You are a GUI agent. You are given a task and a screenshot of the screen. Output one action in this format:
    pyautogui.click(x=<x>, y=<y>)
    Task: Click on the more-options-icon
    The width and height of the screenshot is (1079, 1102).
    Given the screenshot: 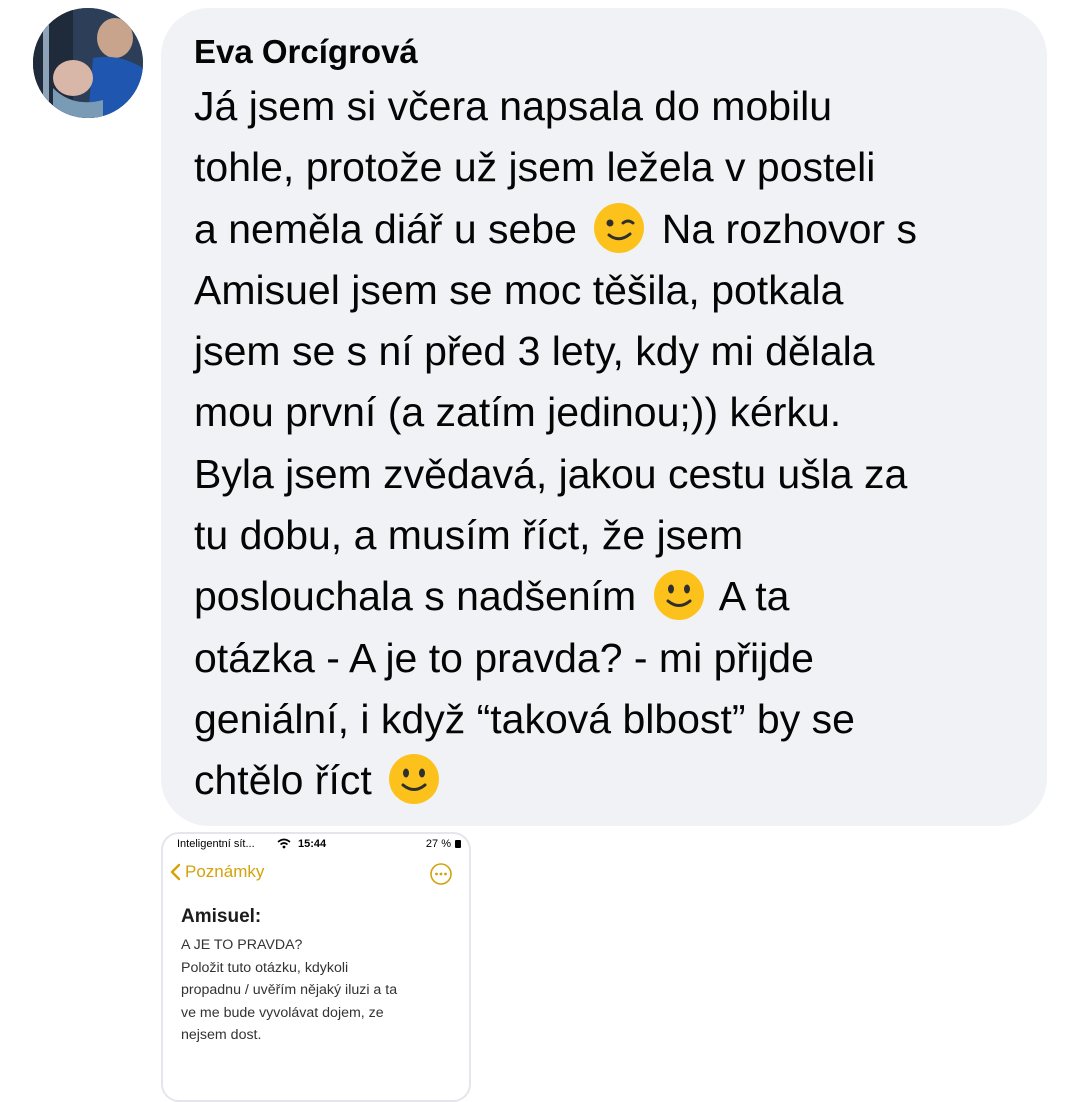 What is the action you would take?
    pyautogui.click(x=441, y=874)
    